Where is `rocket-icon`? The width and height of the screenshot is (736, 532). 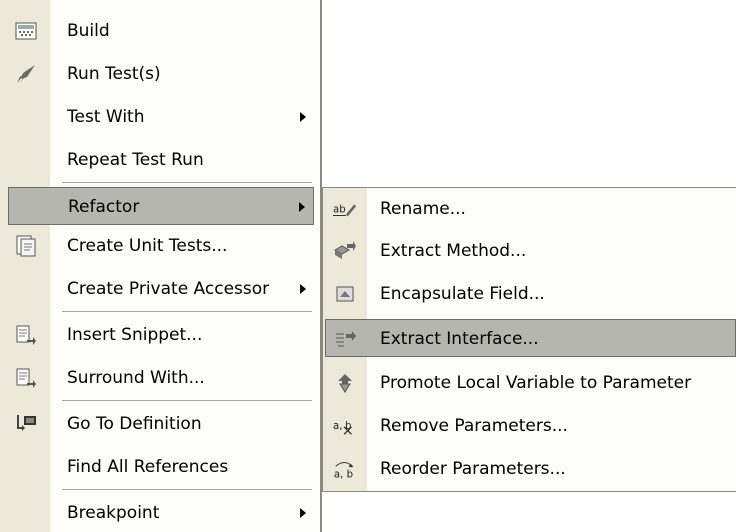
rocket-icon is located at coordinates (26, 74).